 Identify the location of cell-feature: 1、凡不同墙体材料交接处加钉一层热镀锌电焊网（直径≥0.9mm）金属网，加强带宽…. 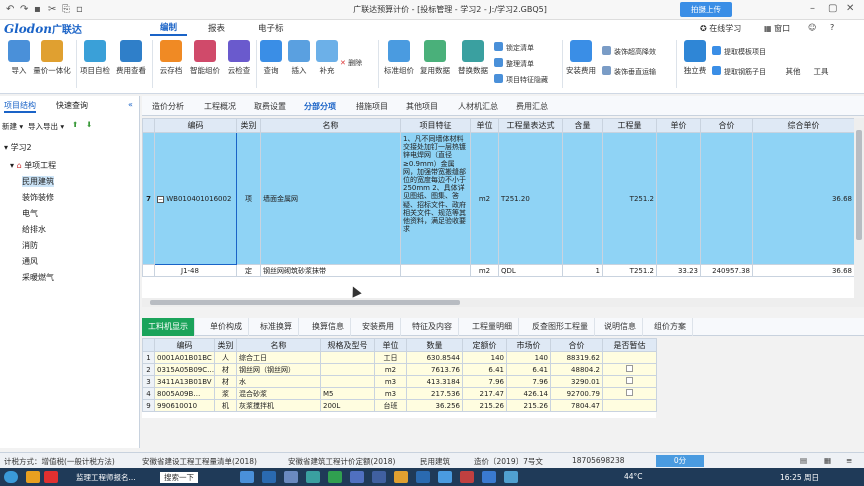
(435, 198).